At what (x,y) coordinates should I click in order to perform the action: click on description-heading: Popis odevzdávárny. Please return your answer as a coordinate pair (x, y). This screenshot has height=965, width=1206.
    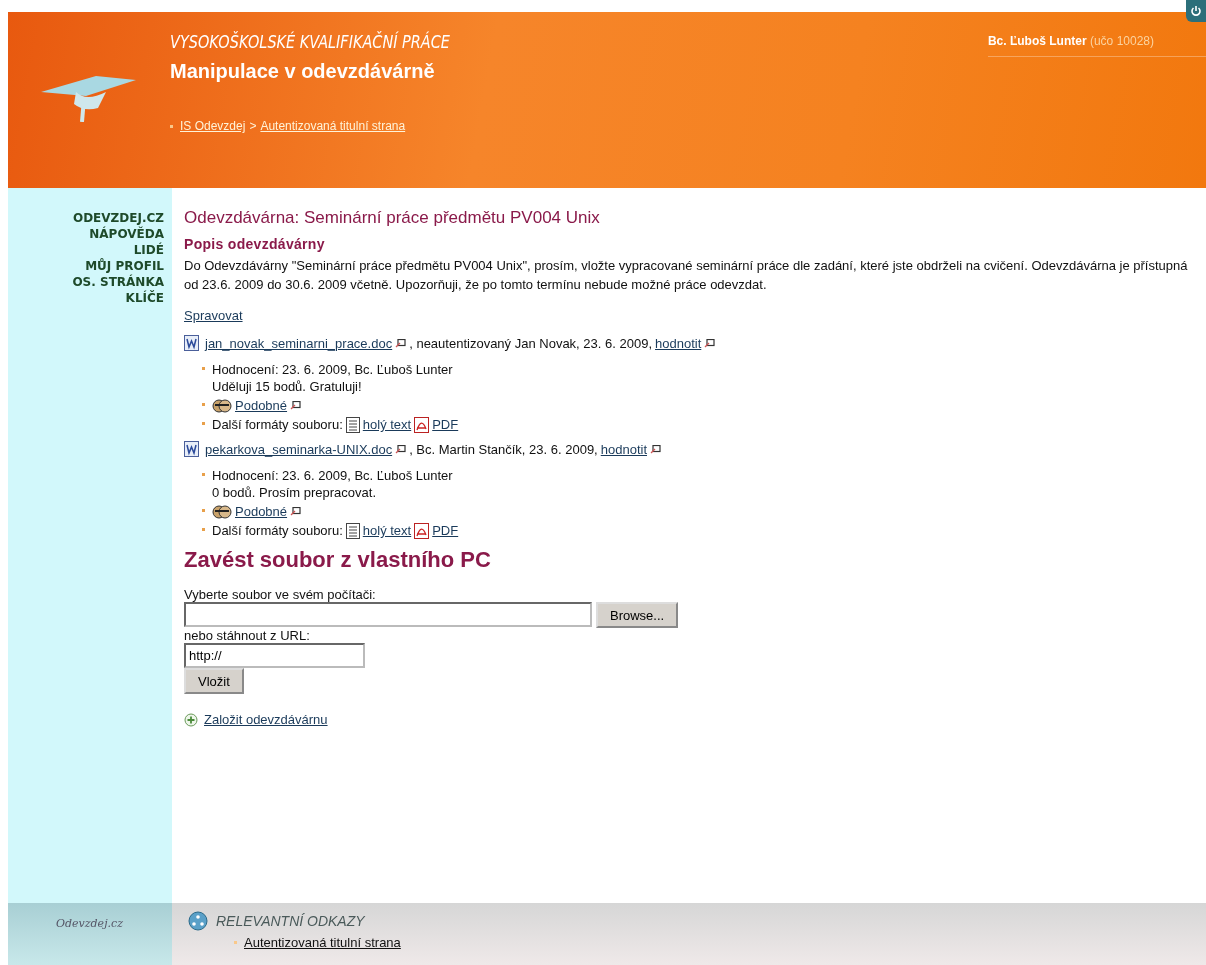
    Looking at the image, I should click on (255, 244).